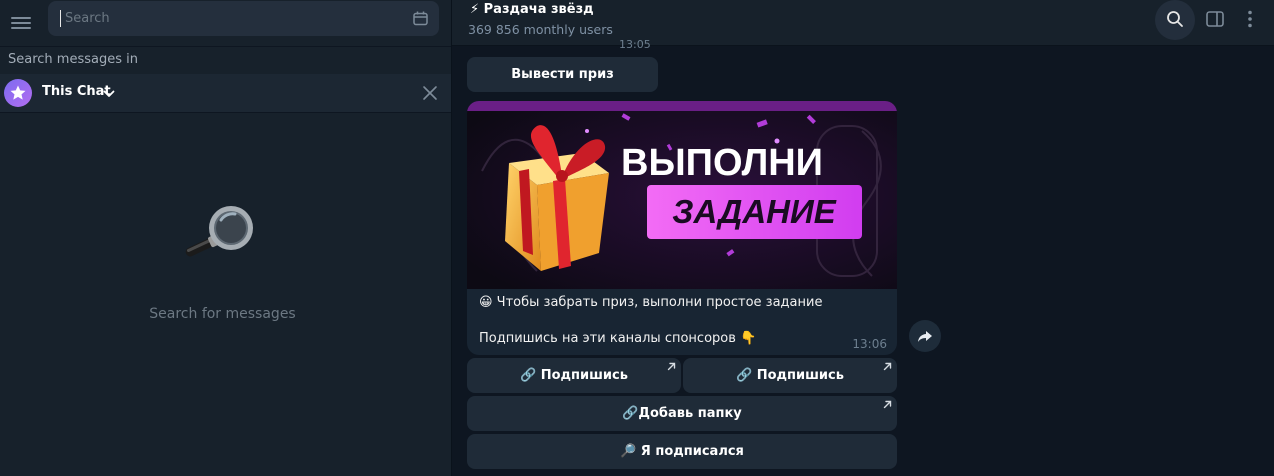 The height and width of the screenshot is (476, 1274). I want to click on chat-subtitle: 369 856 monthly users, so click(540, 29).